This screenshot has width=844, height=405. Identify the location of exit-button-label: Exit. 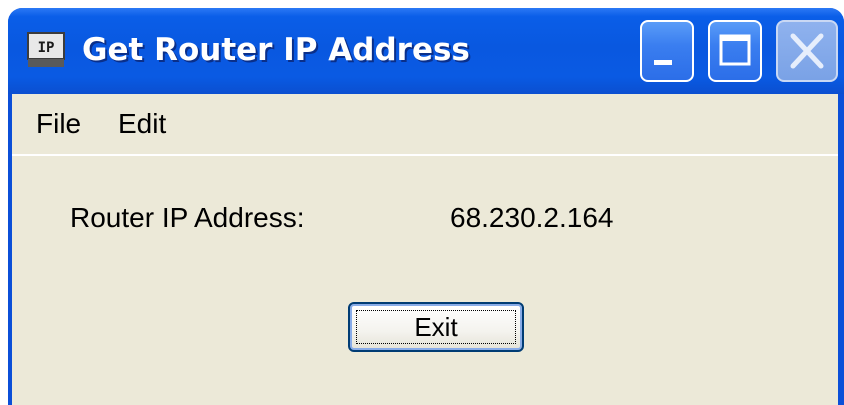
(436, 327).